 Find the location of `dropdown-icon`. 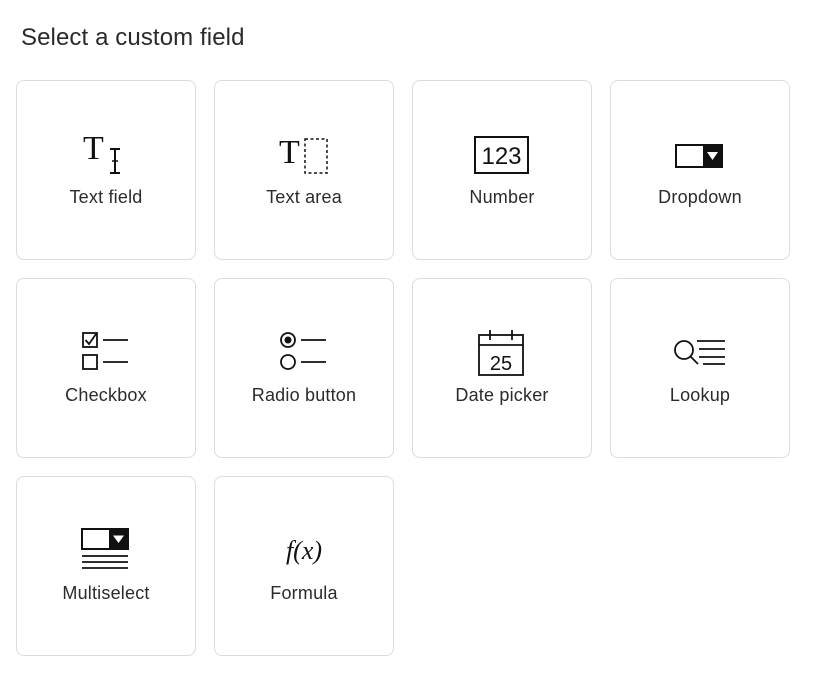

dropdown-icon is located at coordinates (700, 155).